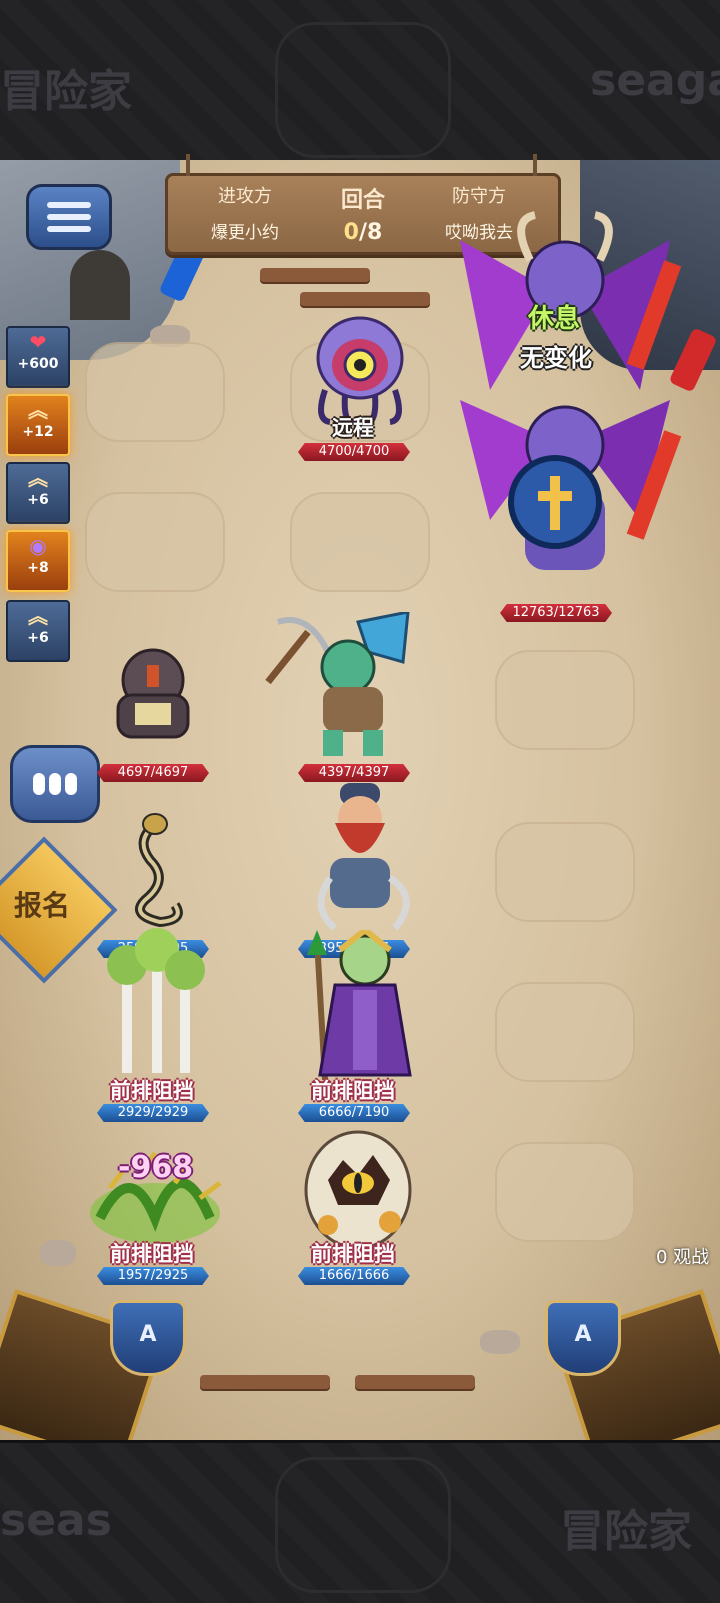  I want to click on emblem-bottom, so click(363, 1525).